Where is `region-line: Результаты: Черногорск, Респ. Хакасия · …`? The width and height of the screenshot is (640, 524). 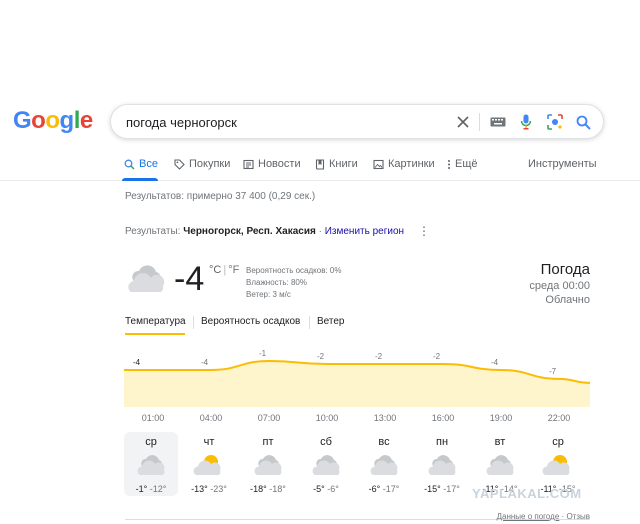 region-line: Результаты: Черногорск, Респ. Хакасия · … is located at coordinates (264, 231).